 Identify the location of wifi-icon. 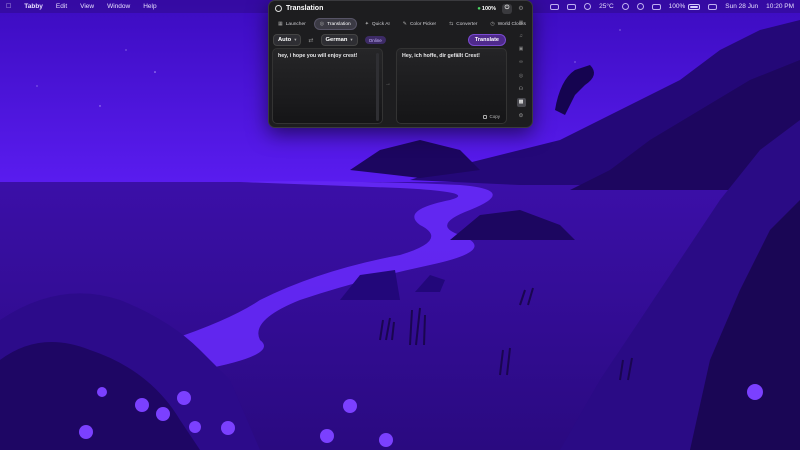
(625, 6).